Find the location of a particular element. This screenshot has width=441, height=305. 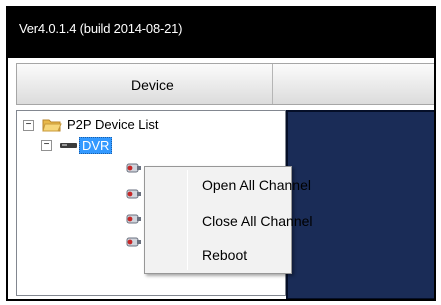

menu-item-close-all-channel: Close All Channel is located at coordinates (230, 221).